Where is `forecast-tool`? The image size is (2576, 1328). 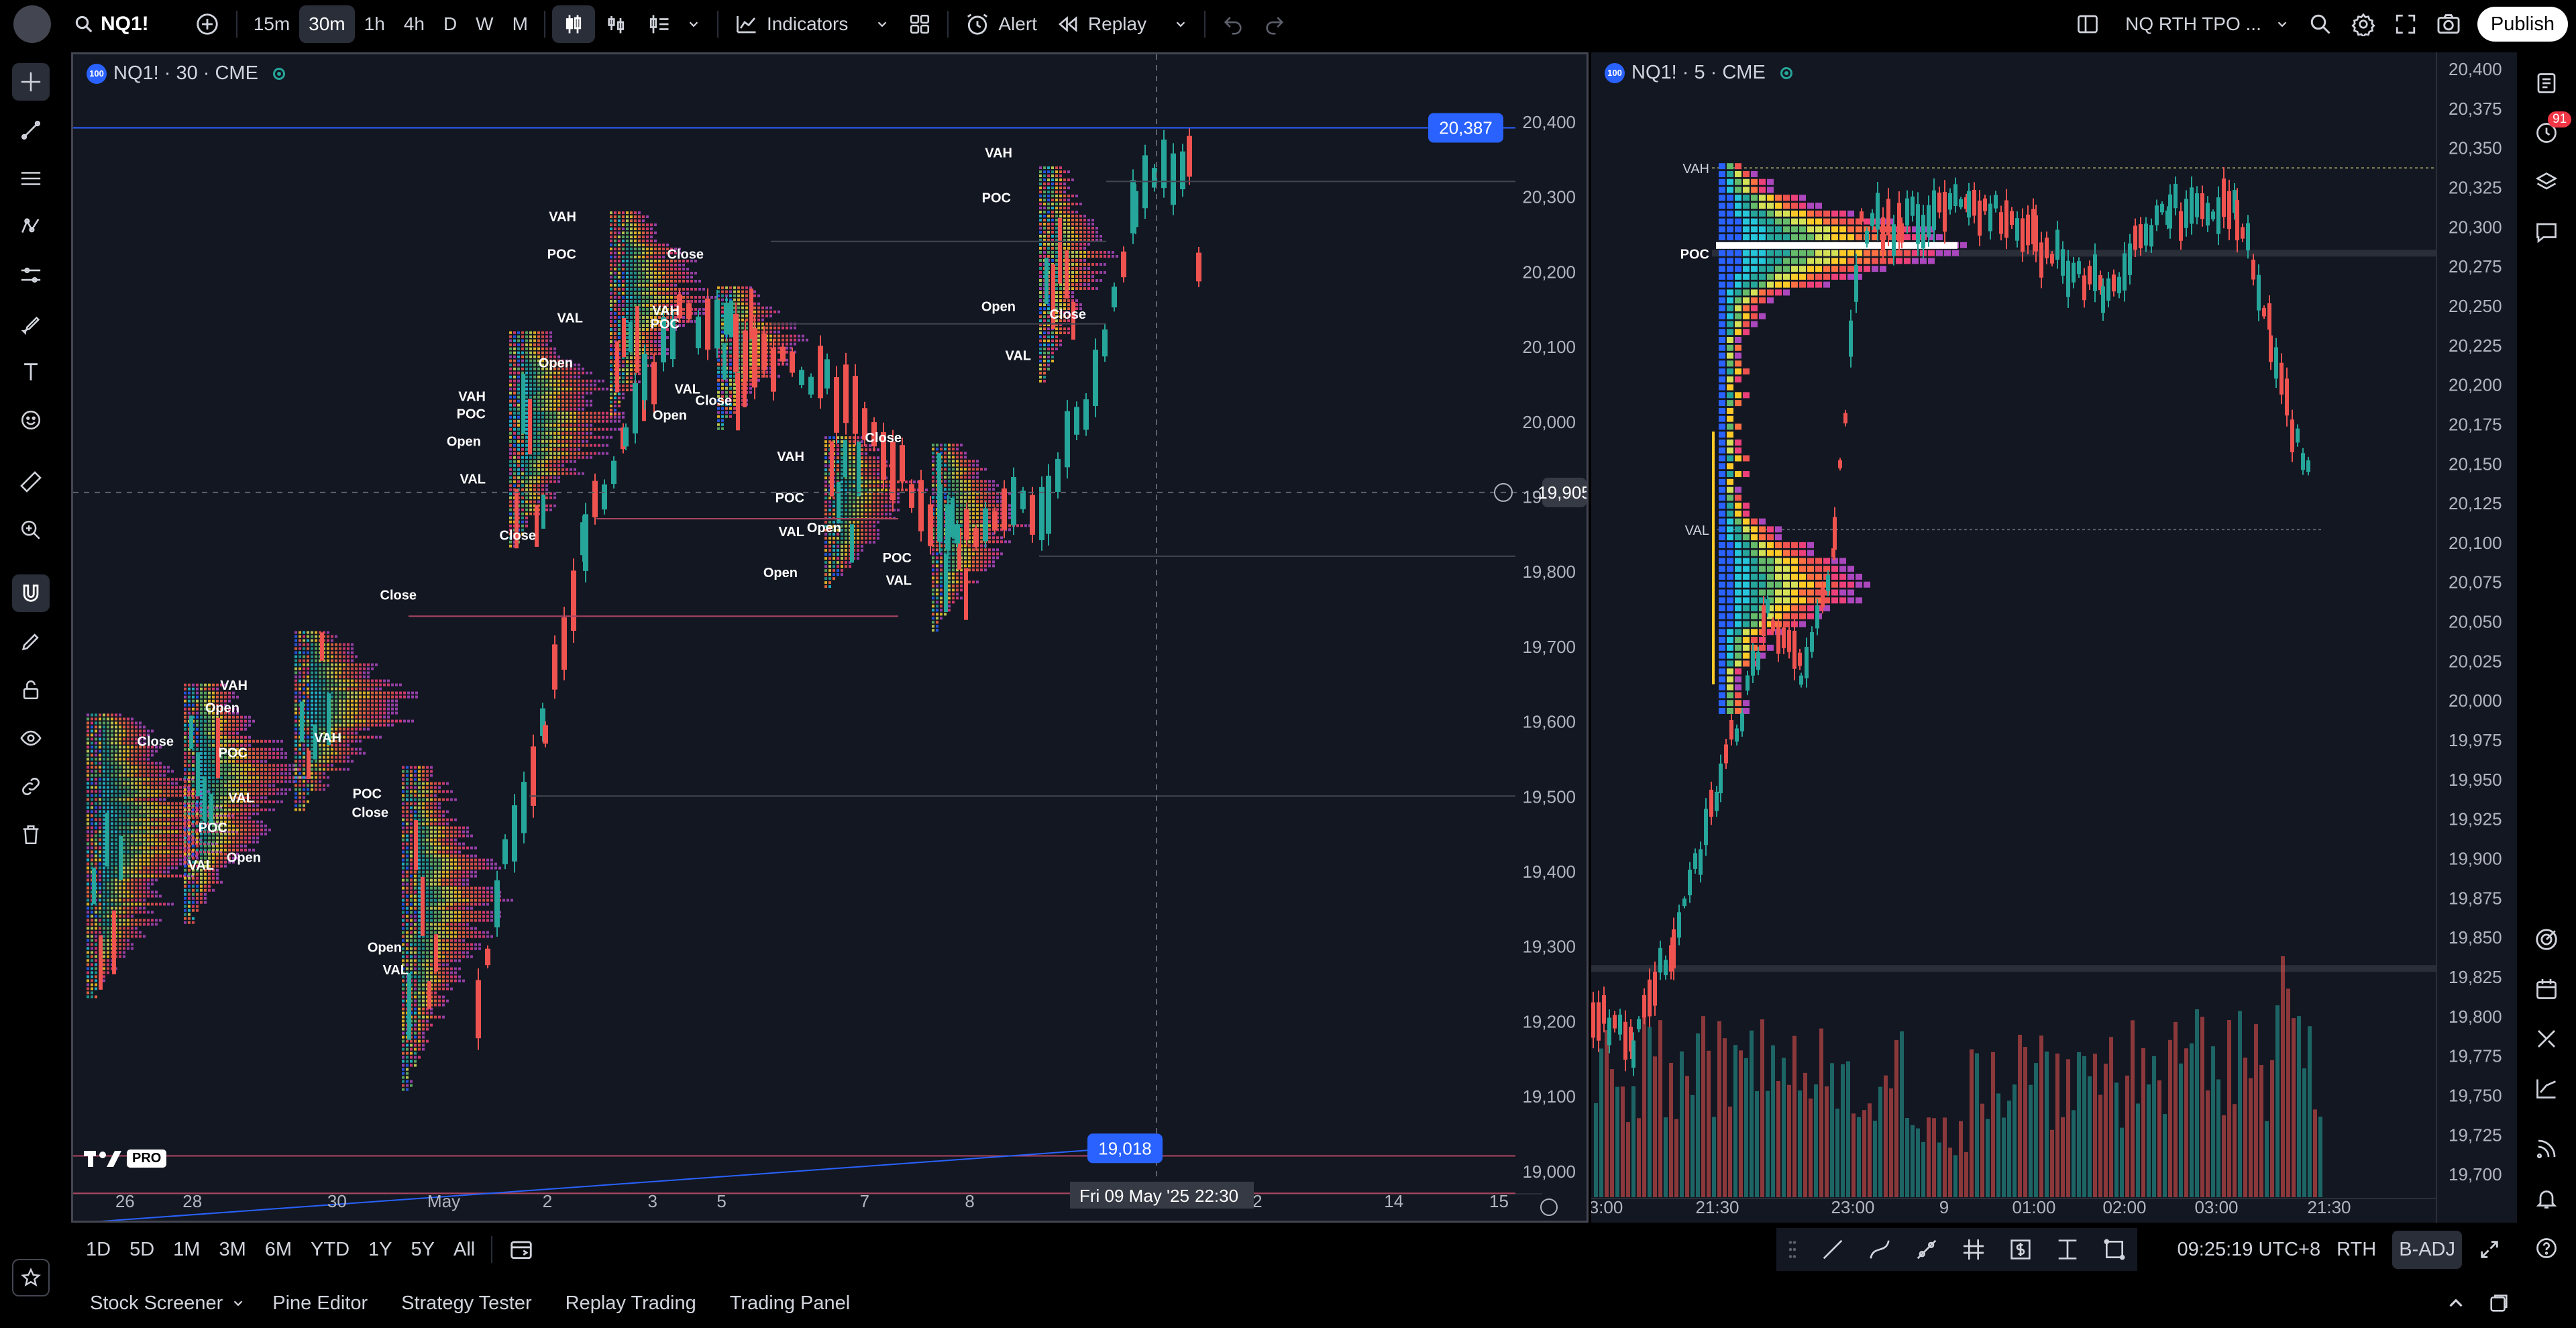 forecast-tool is located at coordinates (31, 275).